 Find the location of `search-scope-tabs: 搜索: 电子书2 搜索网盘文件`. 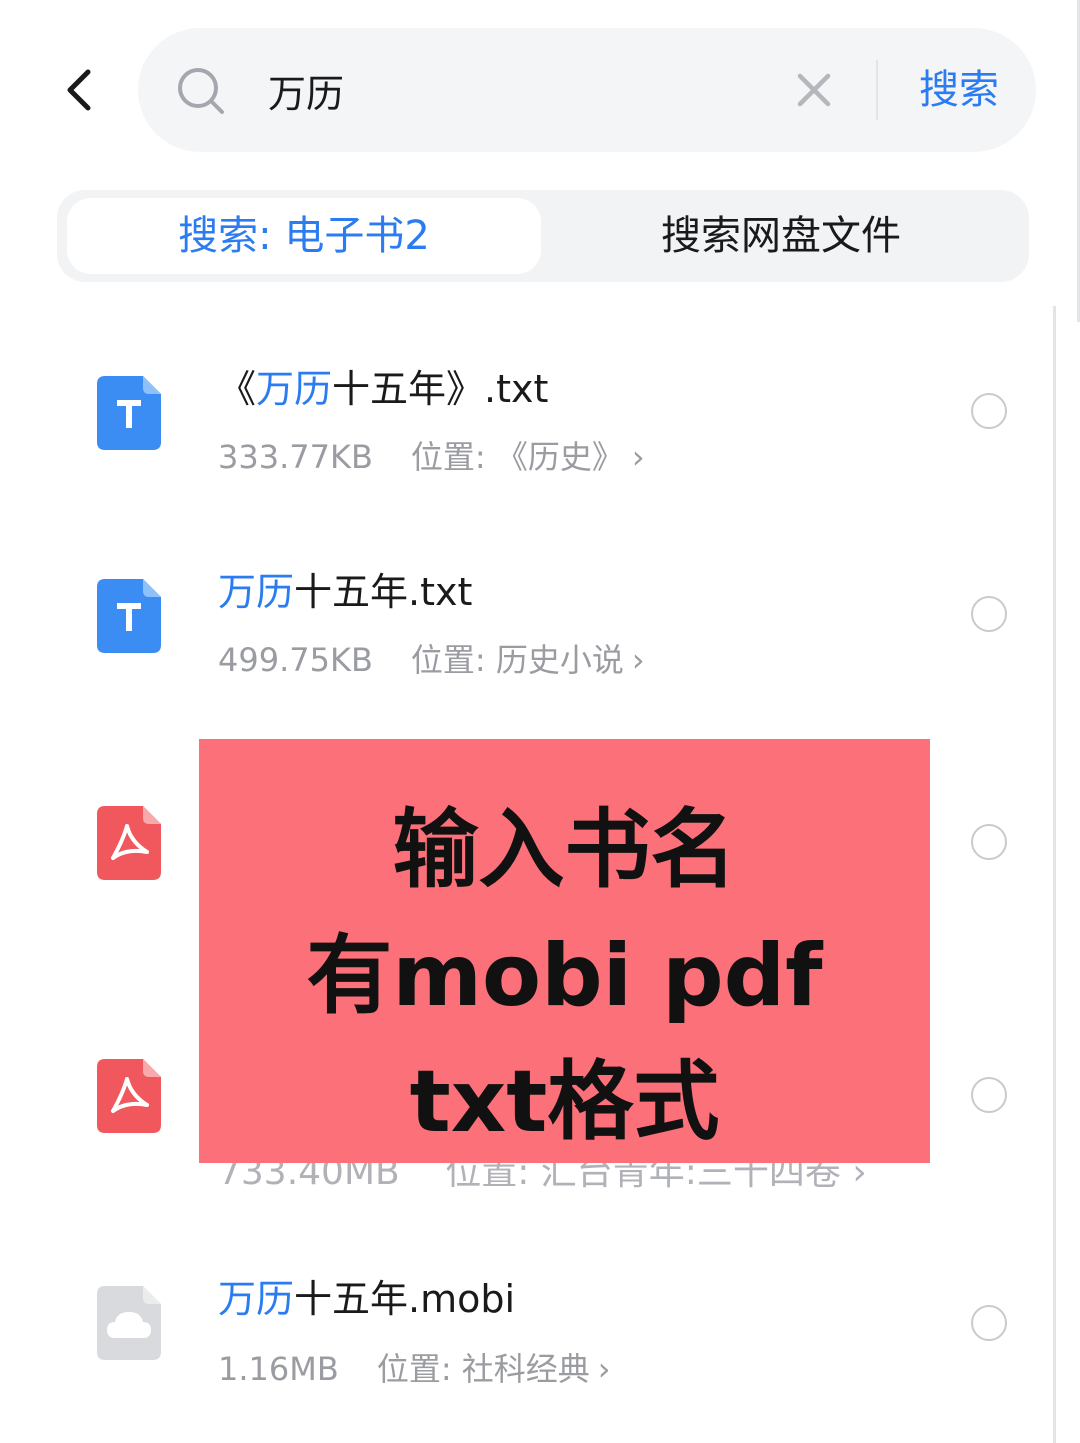

search-scope-tabs: 搜索: 电子书2 搜索网盘文件 is located at coordinates (543, 236).